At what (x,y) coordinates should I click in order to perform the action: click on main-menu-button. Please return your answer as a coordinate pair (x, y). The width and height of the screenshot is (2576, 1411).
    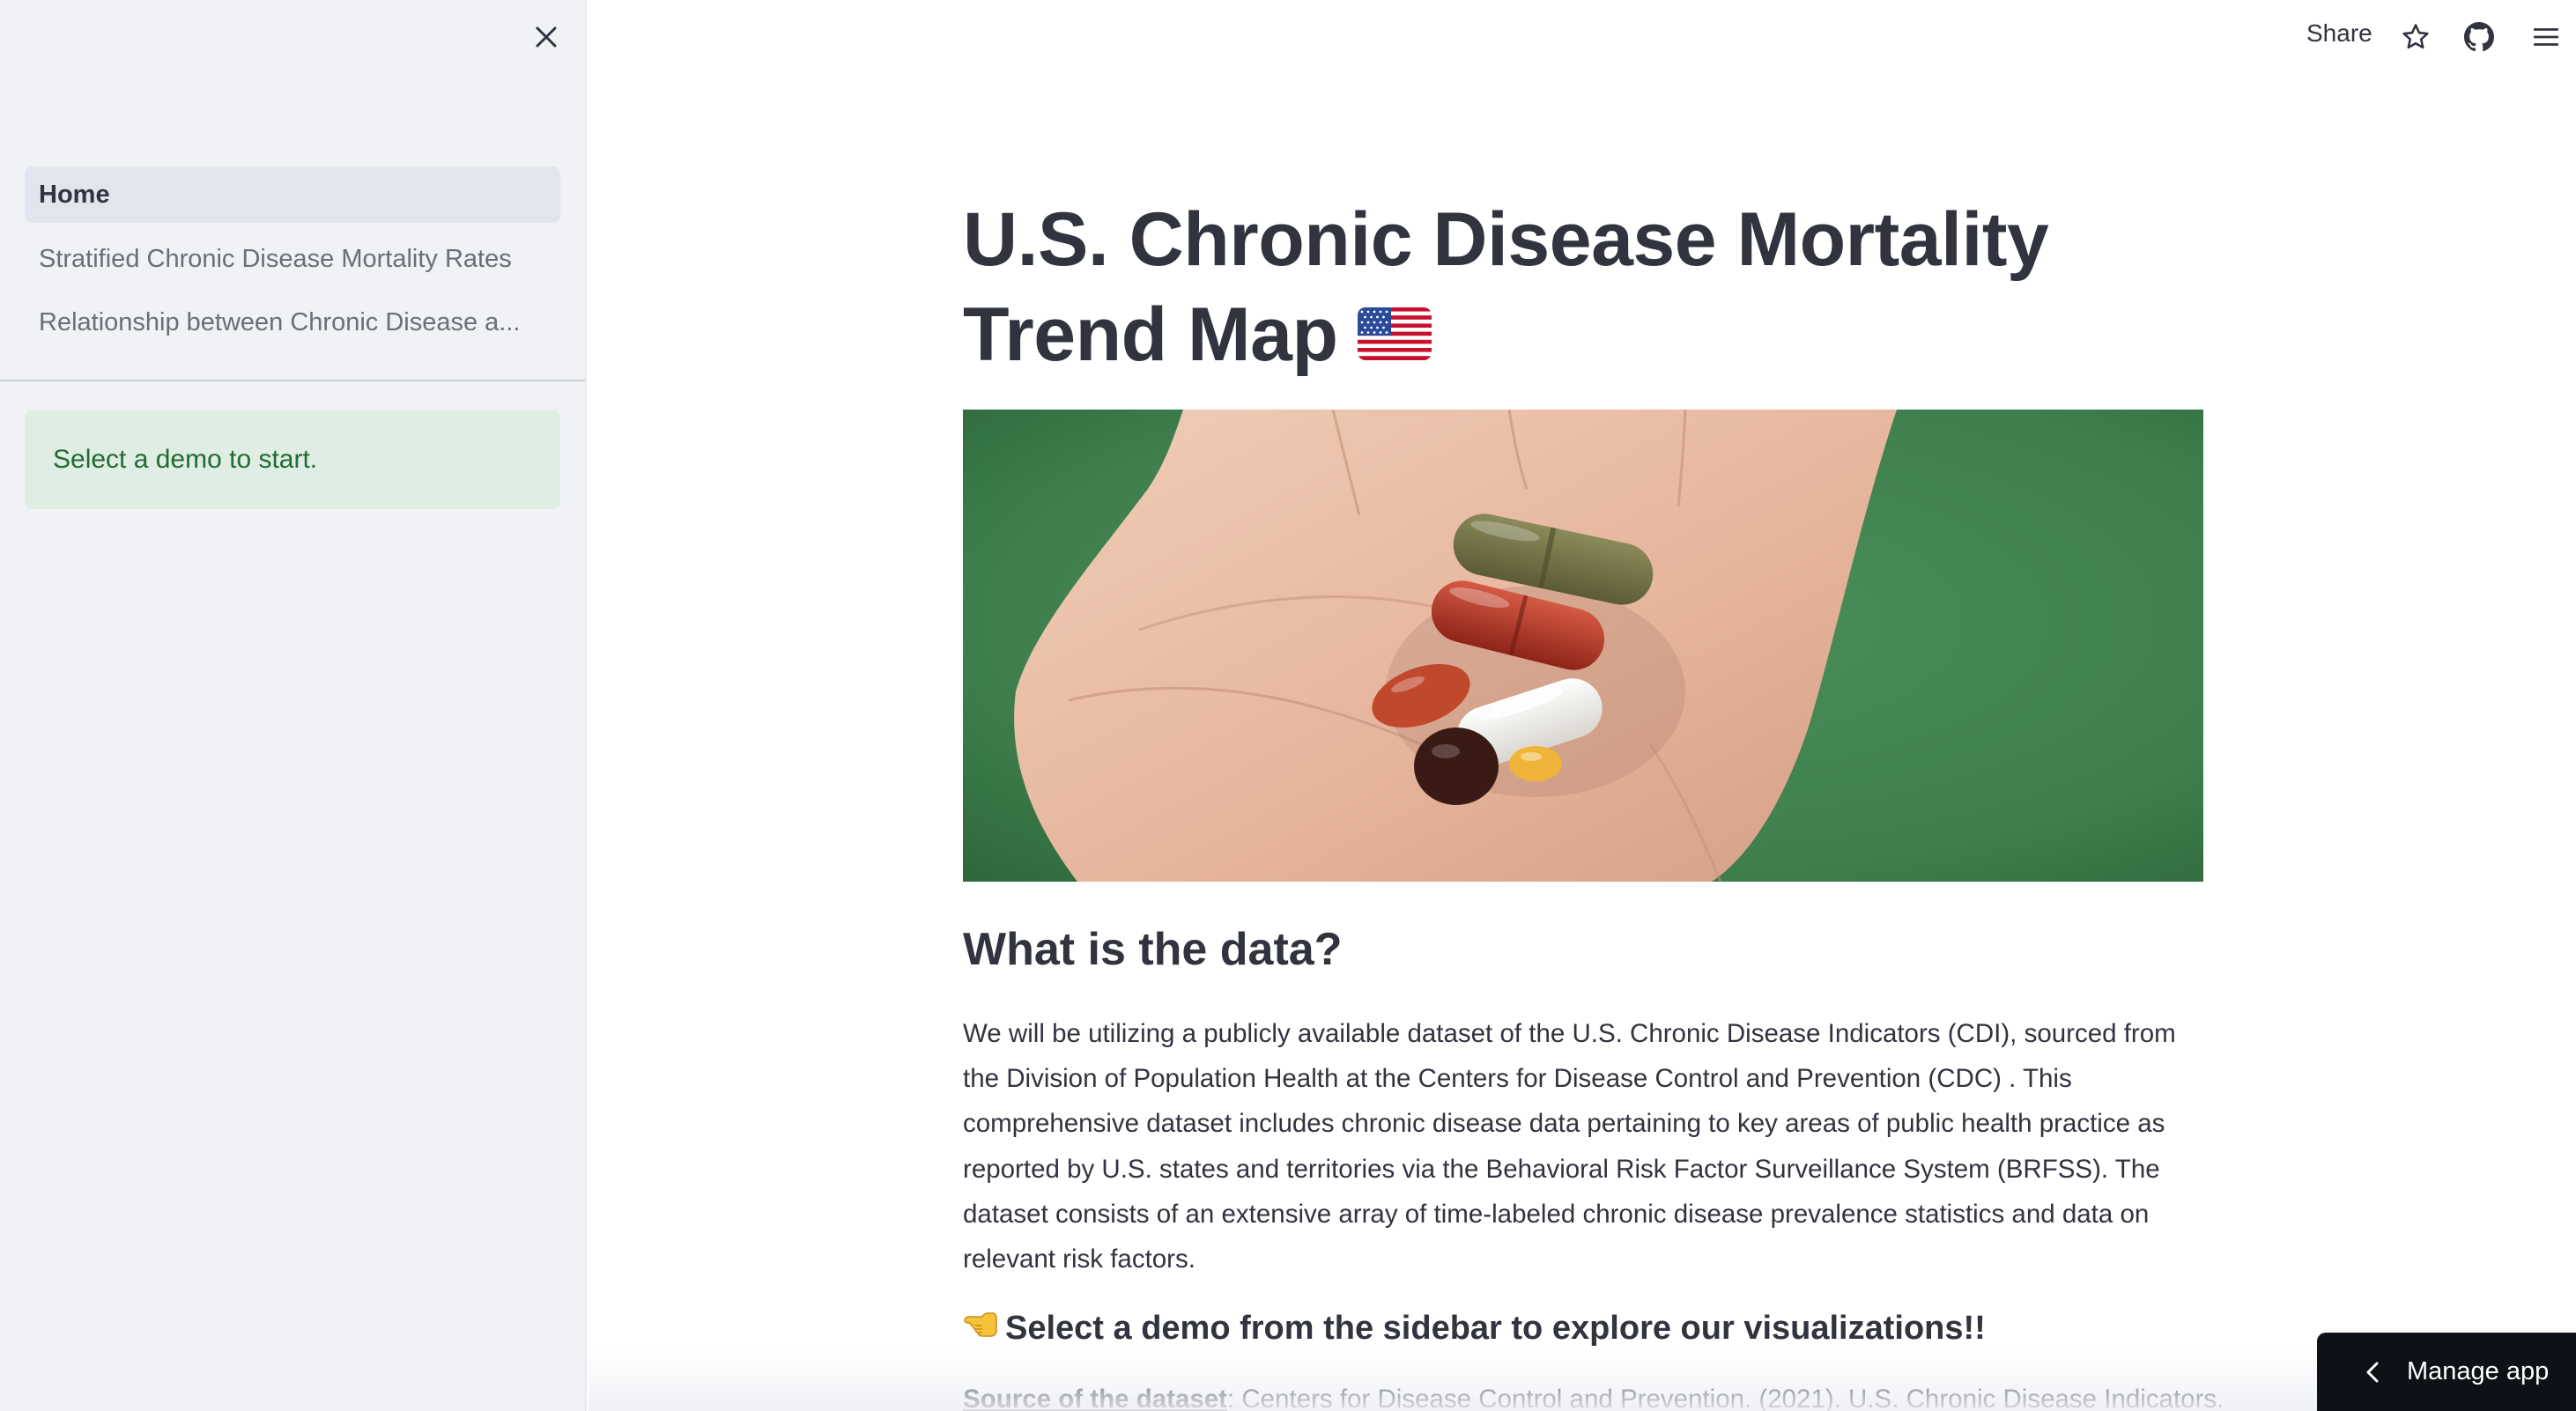
    Looking at the image, I should click on (2546, 37).